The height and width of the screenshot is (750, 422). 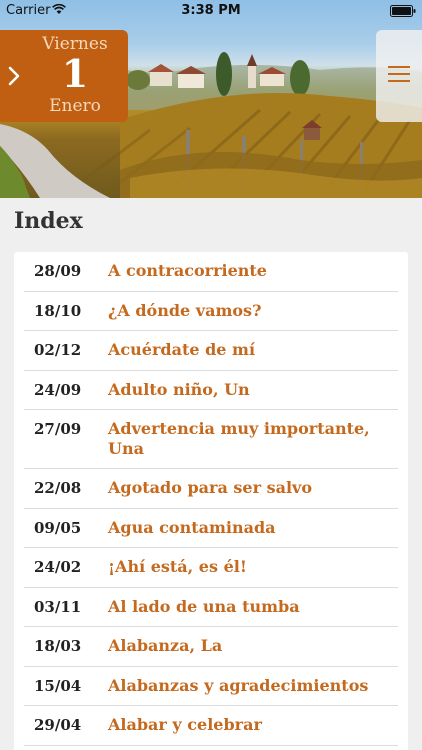 I want to click on list-item: 15/04 Alabanzas y agradecimientos, so click(x=211, y=686).